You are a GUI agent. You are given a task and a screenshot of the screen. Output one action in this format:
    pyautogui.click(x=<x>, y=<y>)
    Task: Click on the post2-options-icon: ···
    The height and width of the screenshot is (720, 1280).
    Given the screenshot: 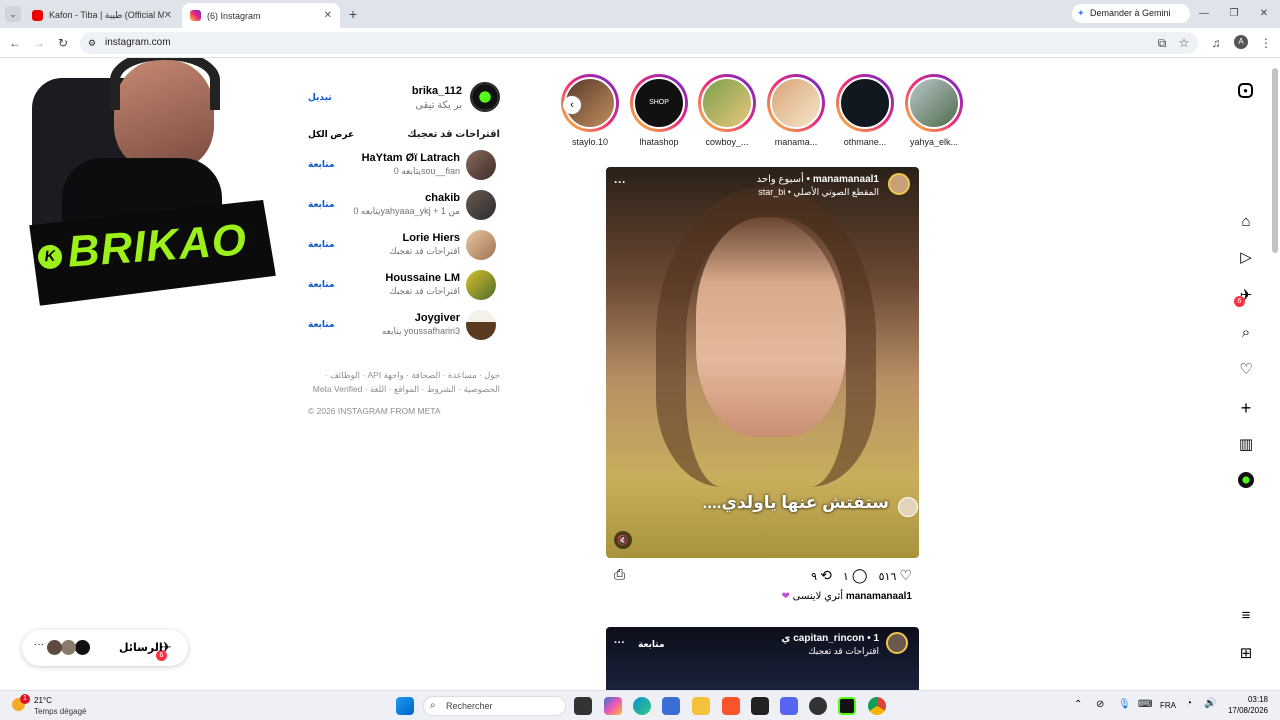 What is the action you would take?
    pyautogui.click(x=619, y=643)
    